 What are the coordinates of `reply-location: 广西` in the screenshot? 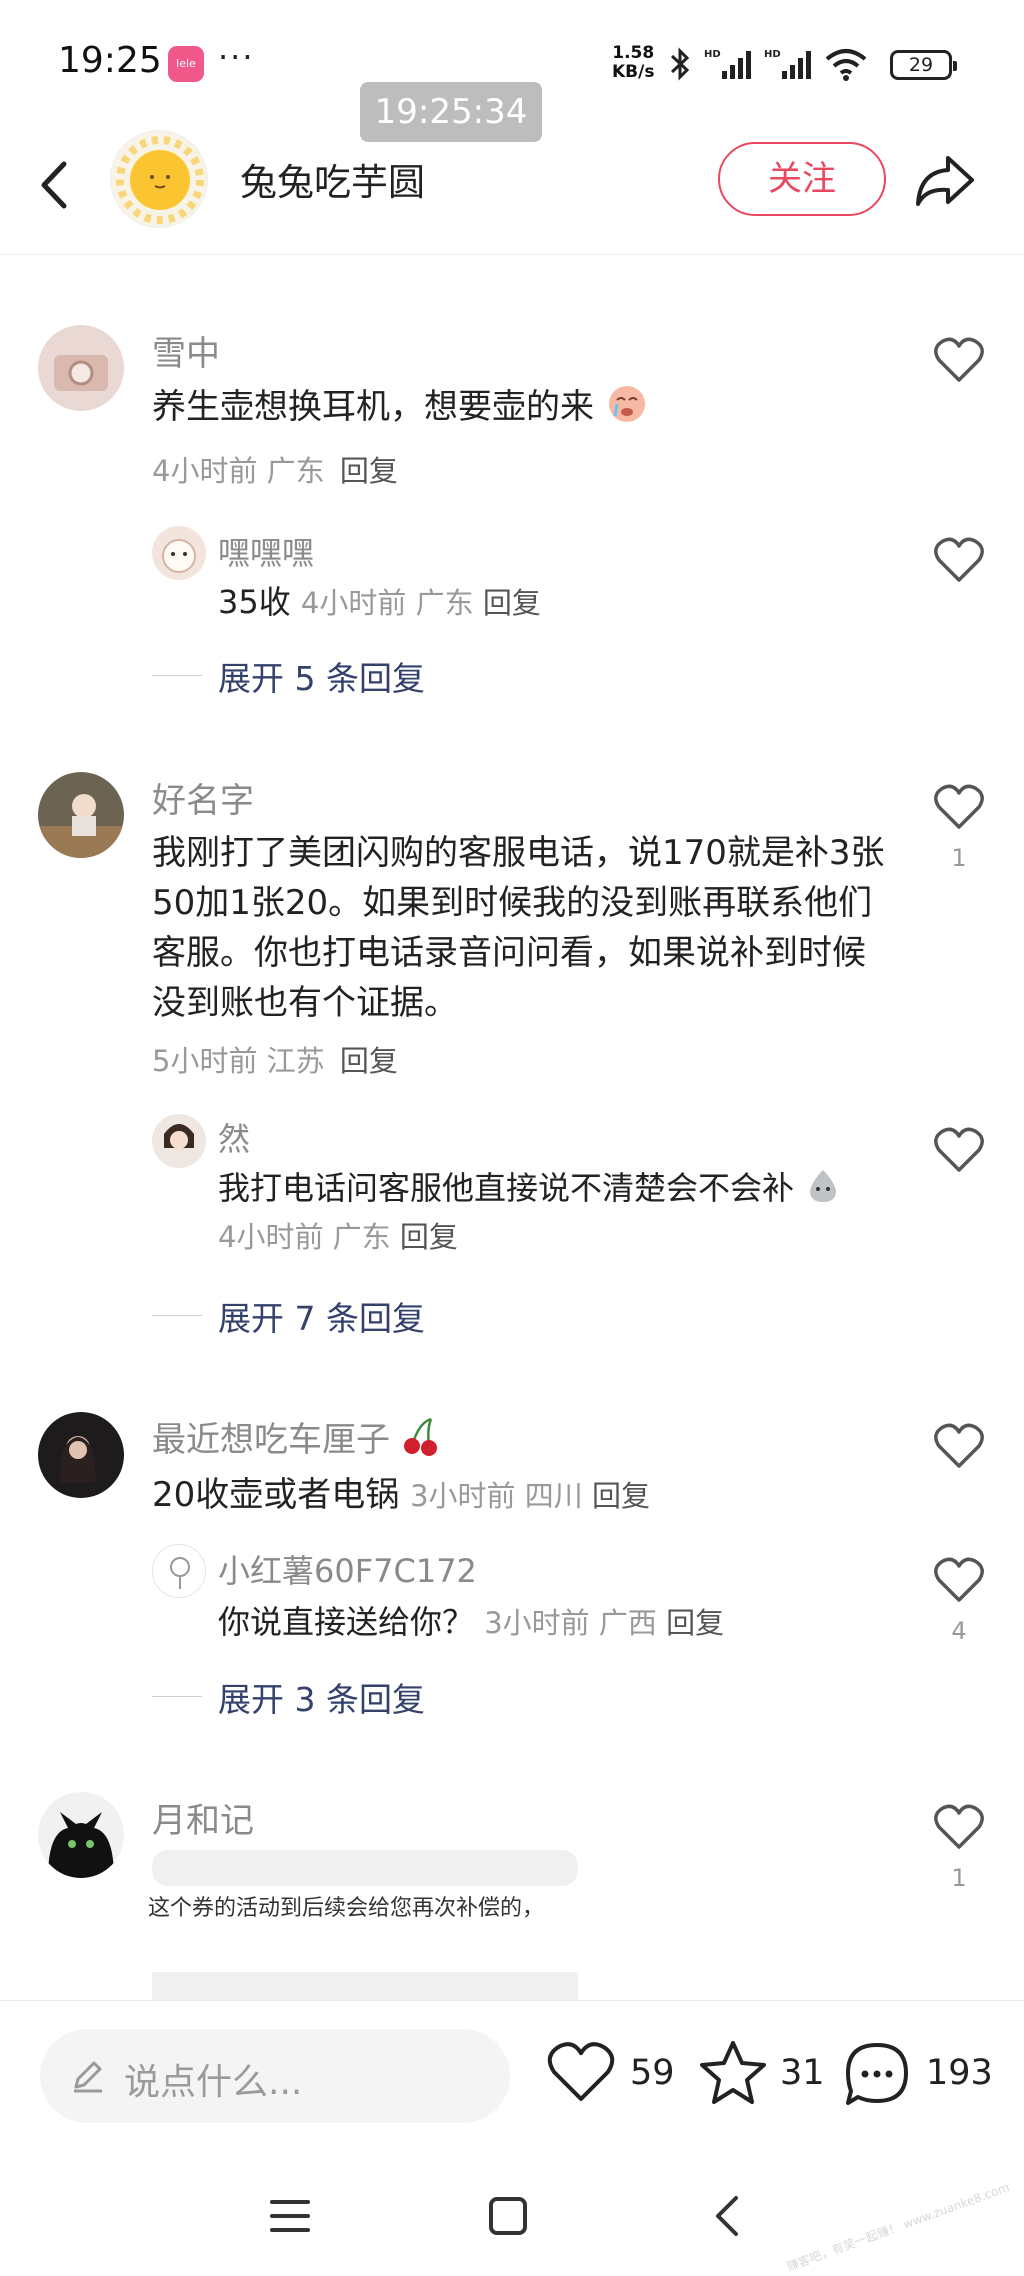 It's located at (627, 1623).